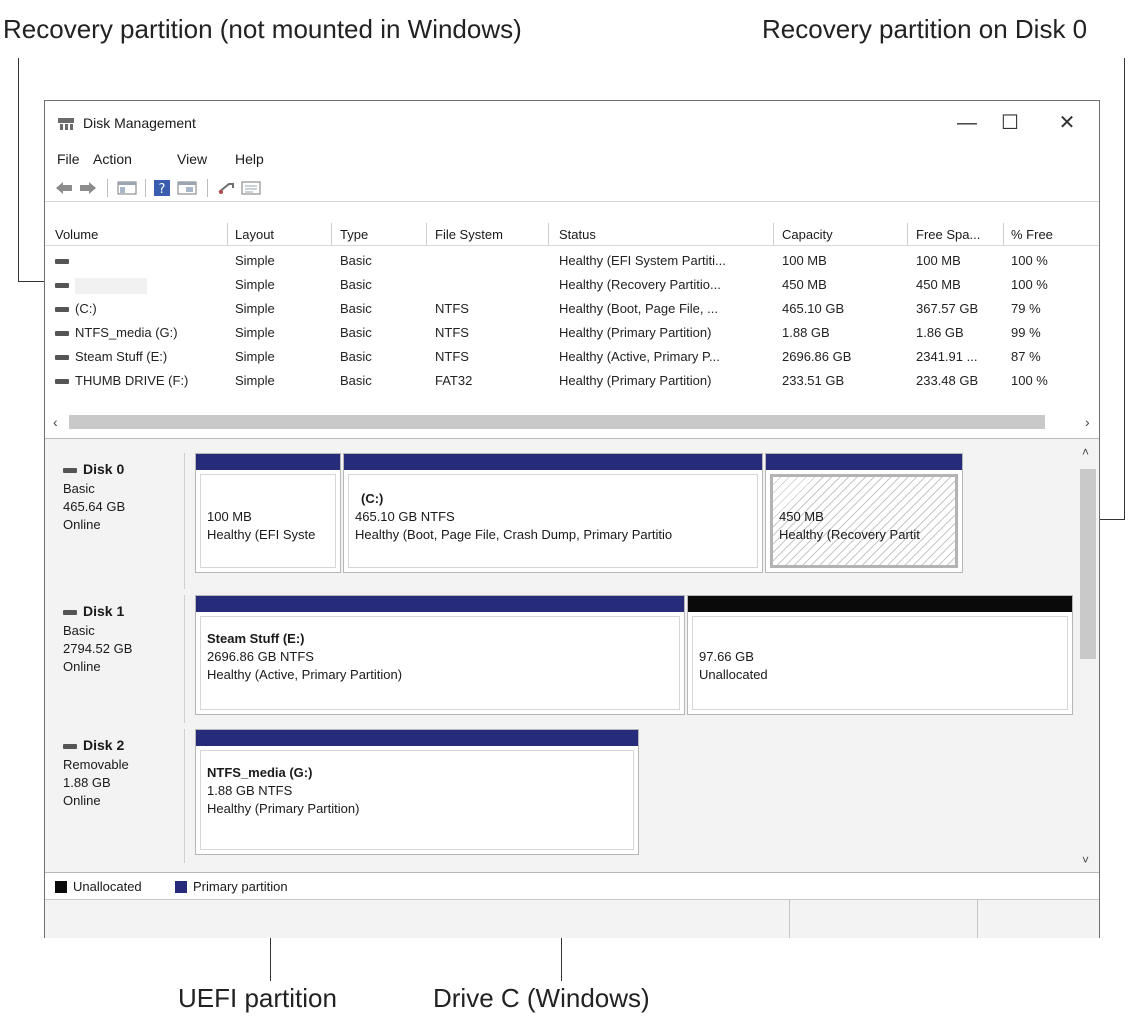  I want to click on free-space-cell: 233.48 GB, so click(947, 380).